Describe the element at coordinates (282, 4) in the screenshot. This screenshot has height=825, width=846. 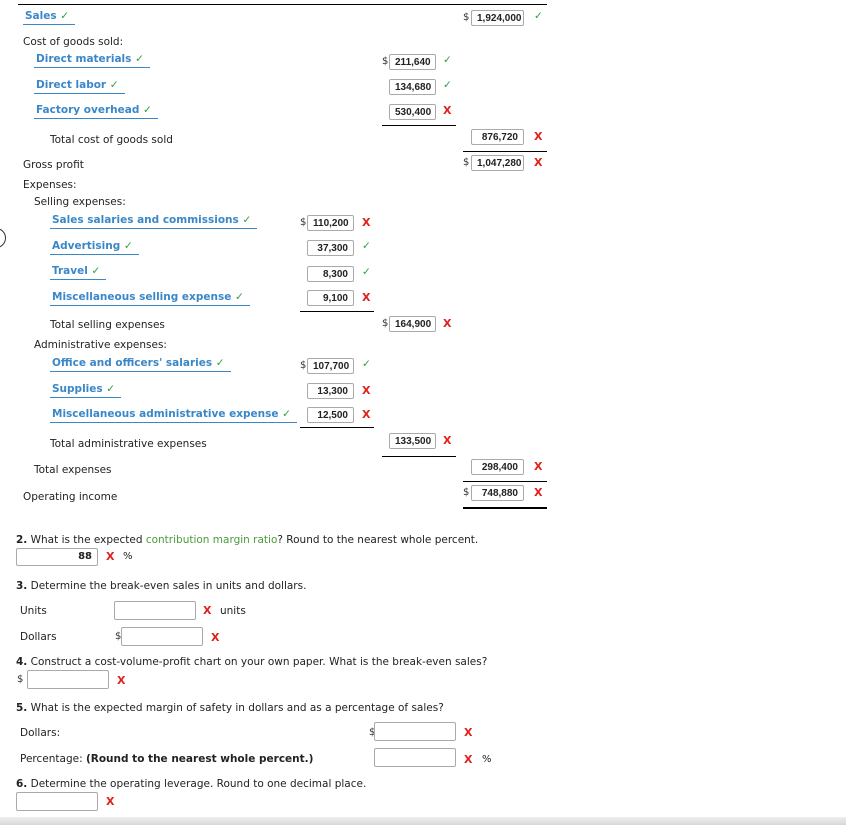
I see `top-rule` at that location.